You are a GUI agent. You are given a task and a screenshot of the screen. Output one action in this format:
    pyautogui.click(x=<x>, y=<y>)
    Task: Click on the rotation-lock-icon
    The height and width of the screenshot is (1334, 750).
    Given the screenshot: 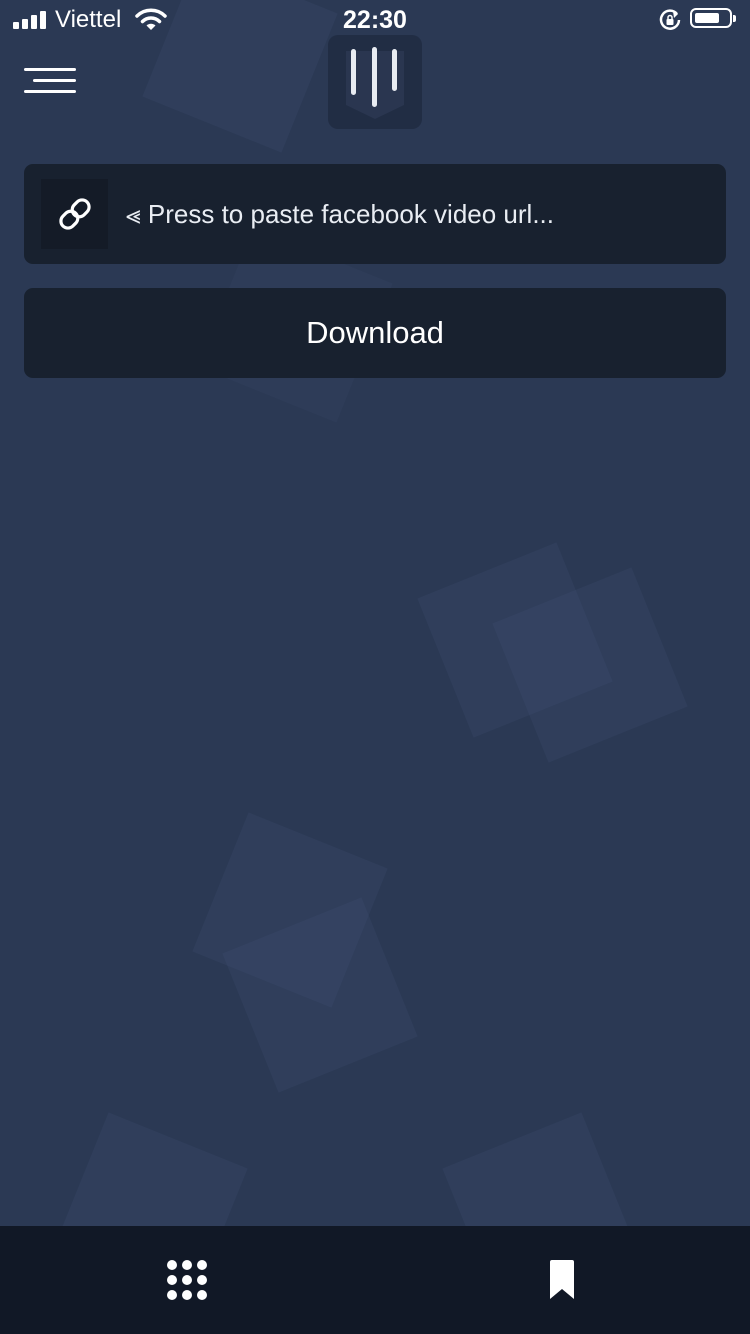 What is the action you would take?
    pyautogui.click(x=670, y=19)
    